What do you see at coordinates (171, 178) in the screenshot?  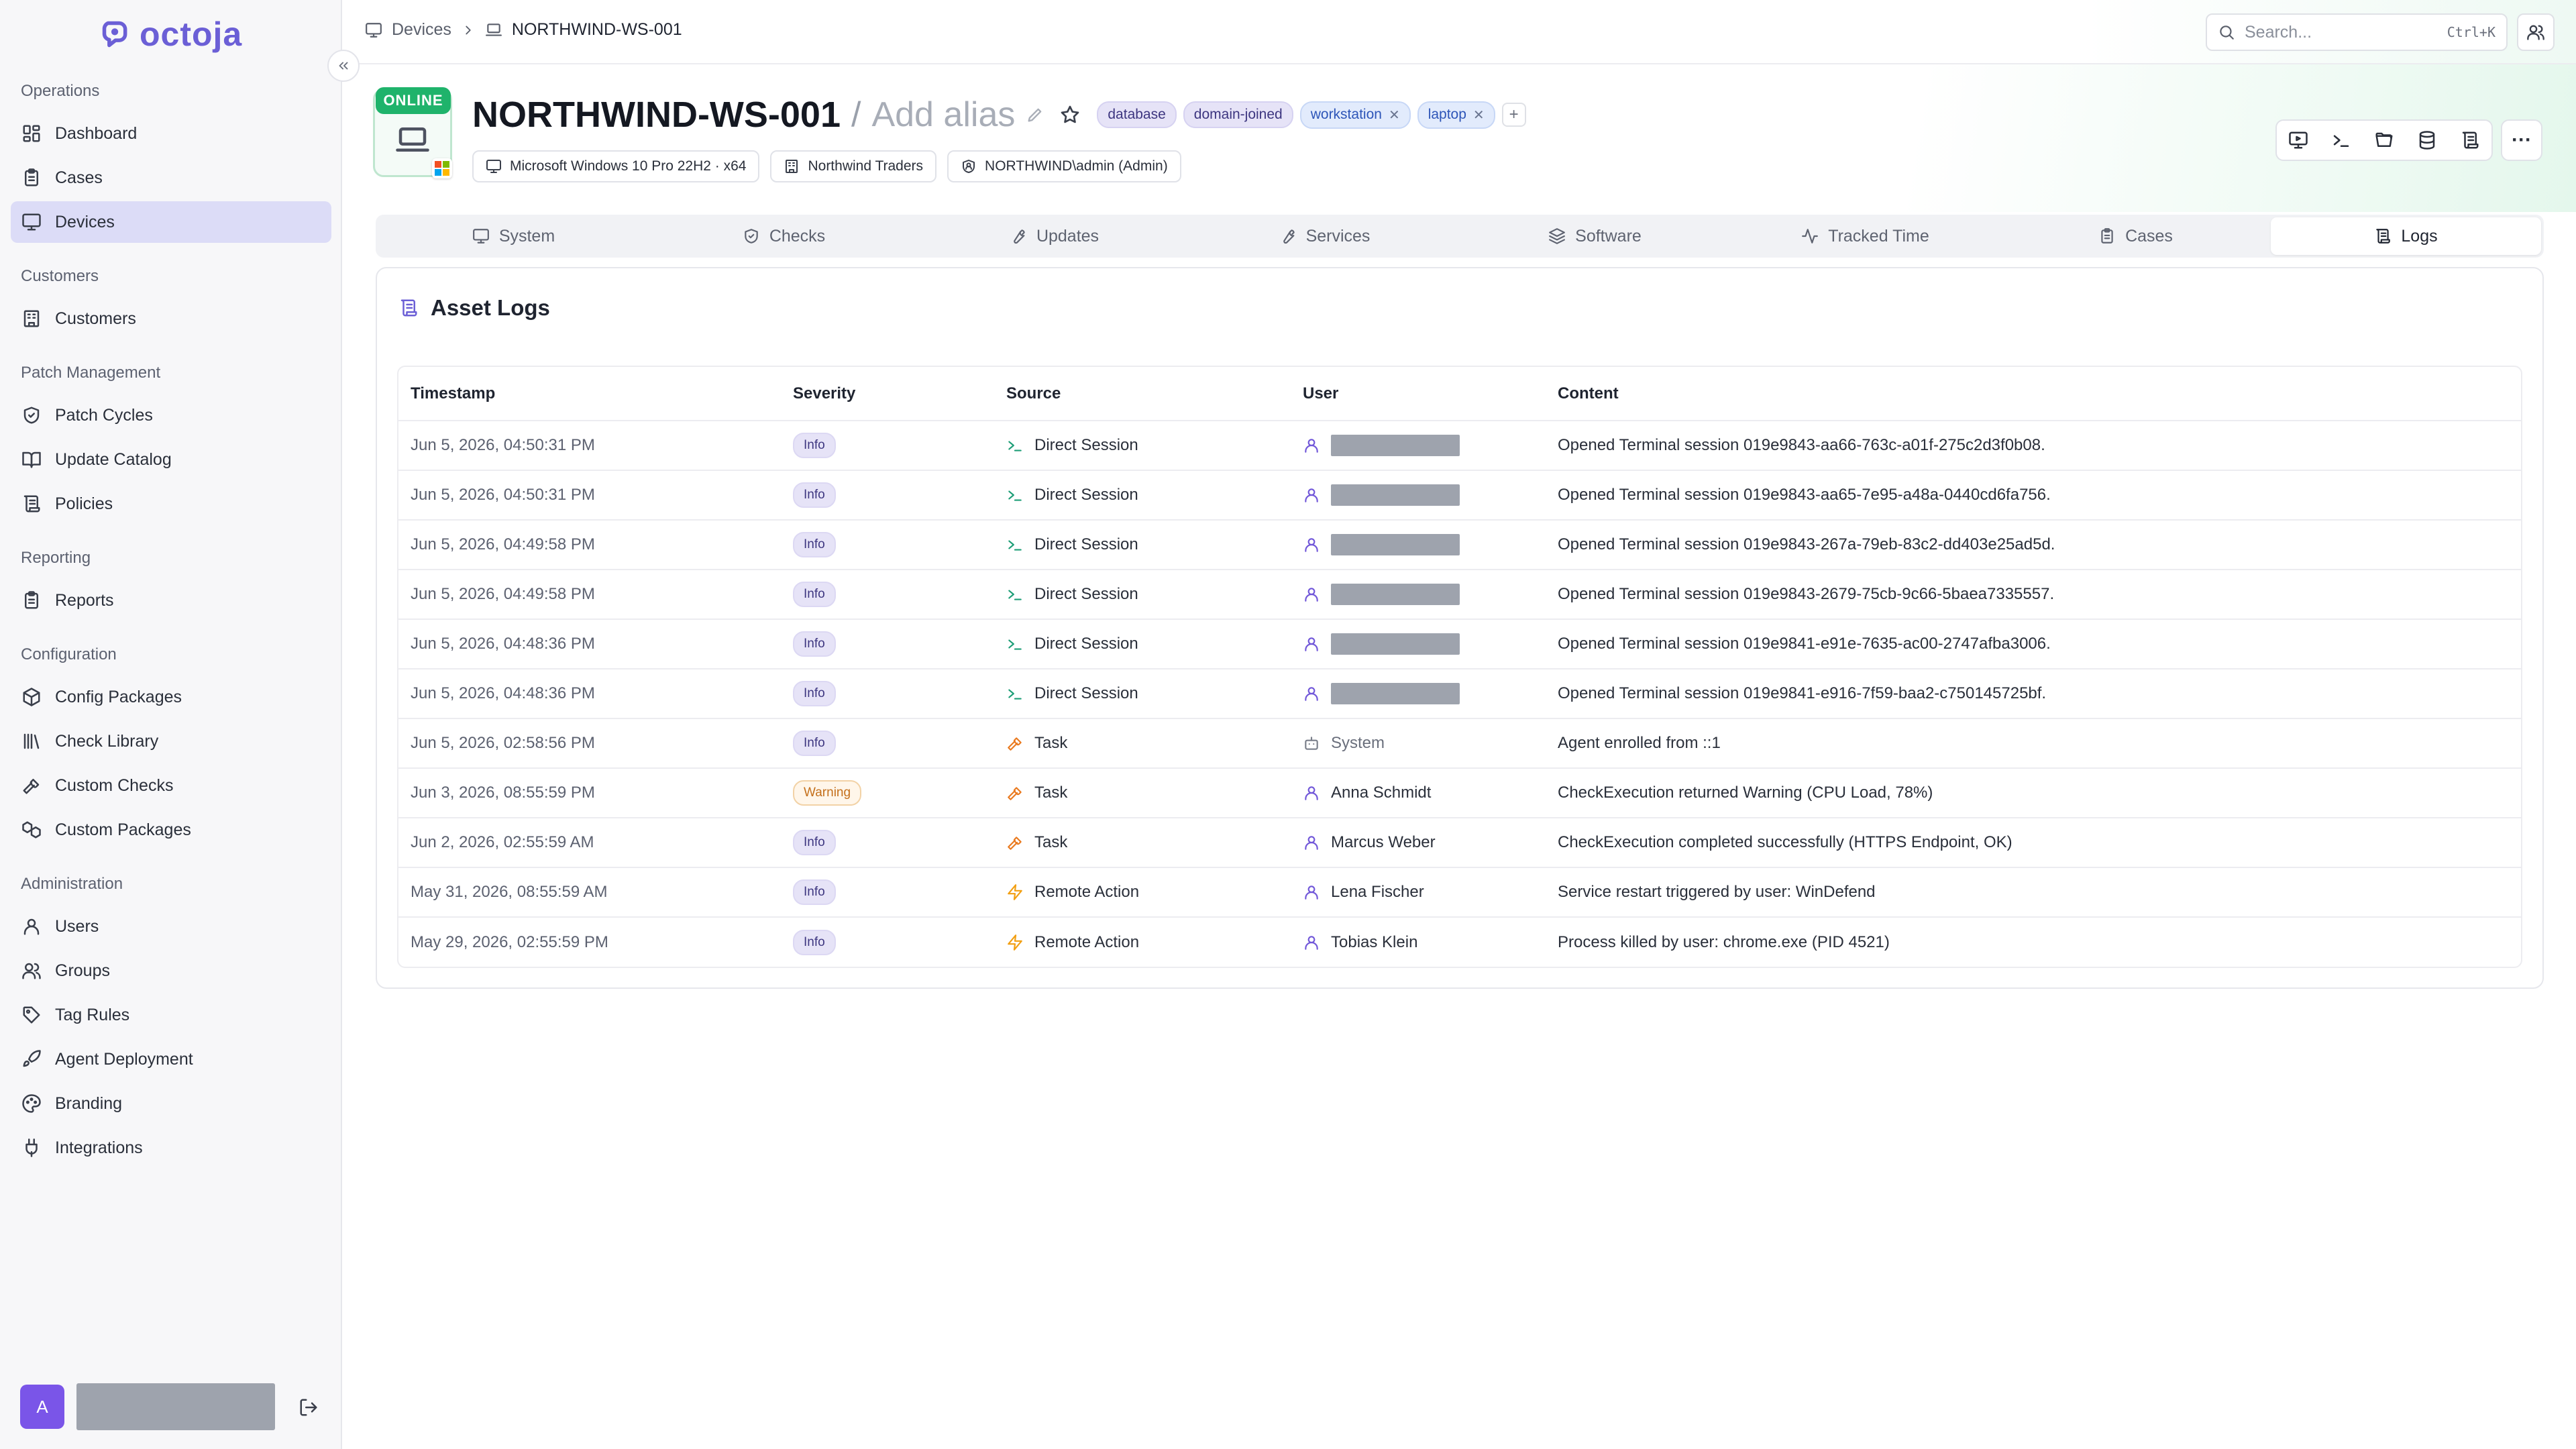 I see `sidebar-item-cases: Cases` at bounding box center [171, 178].